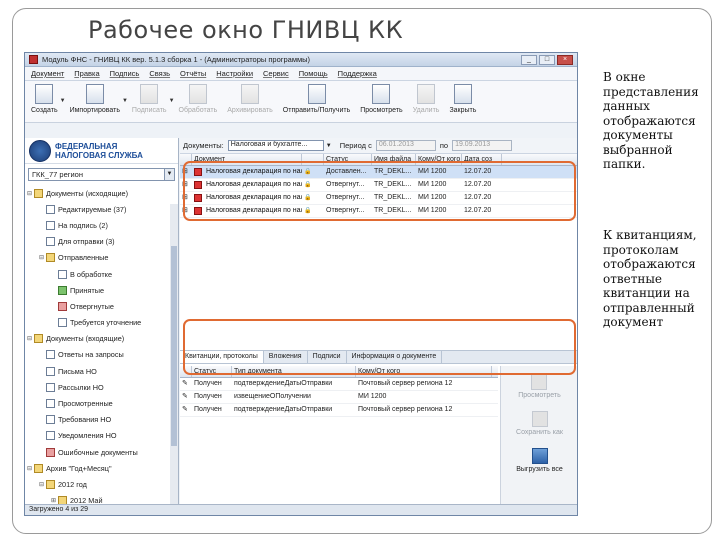  Describe the element at coordinates (529, 59) in the screenshot. I see `minimize-button: _` at that location.